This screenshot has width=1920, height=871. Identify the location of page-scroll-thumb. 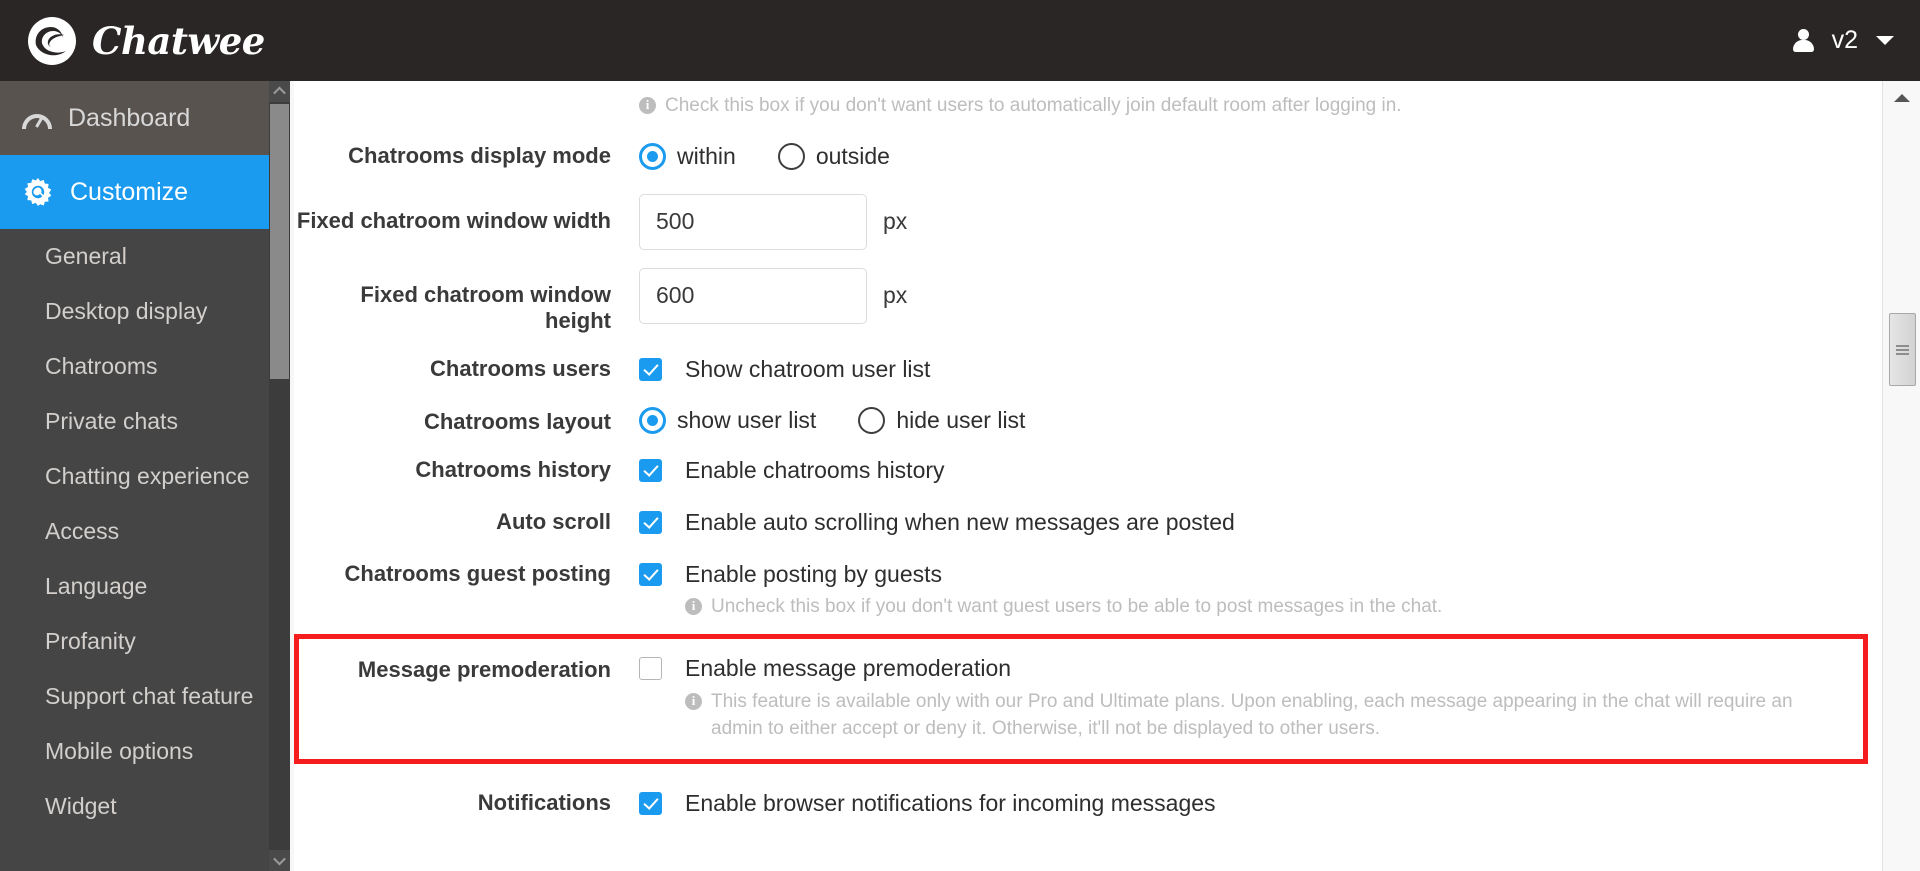
(1902, 349).